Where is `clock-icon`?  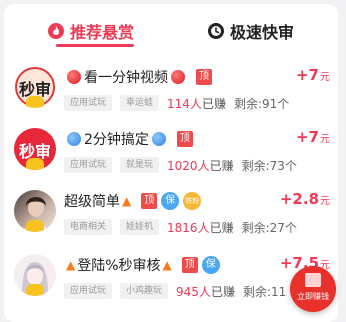
clock-icon is located at coordinates (216, 31).